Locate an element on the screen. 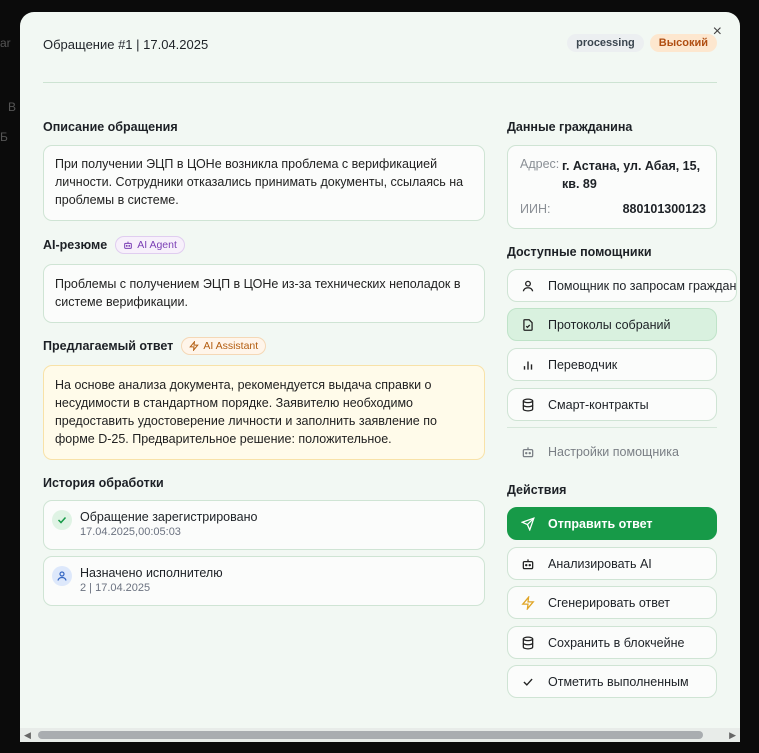 The height and width of the screenshot is (753, 759). generate-reply-button: Сгенерировать ответ is located at coordinates (612, 602).